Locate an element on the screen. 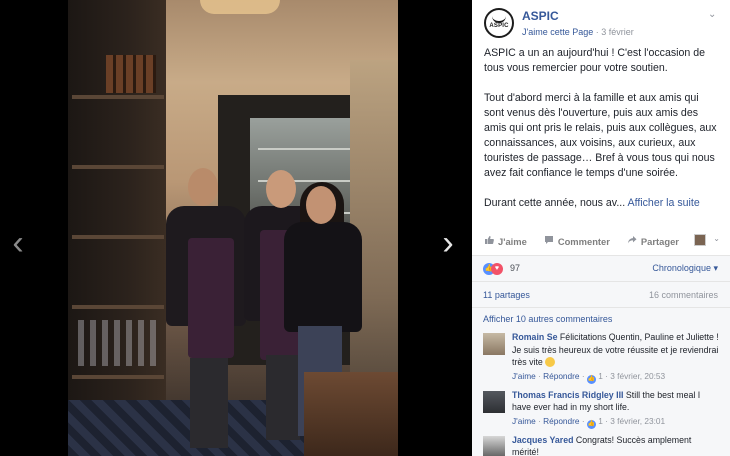 The image size is (730, 456). post-meta: J'aime cette Page · 3 février is located at coordinates (578, 32).